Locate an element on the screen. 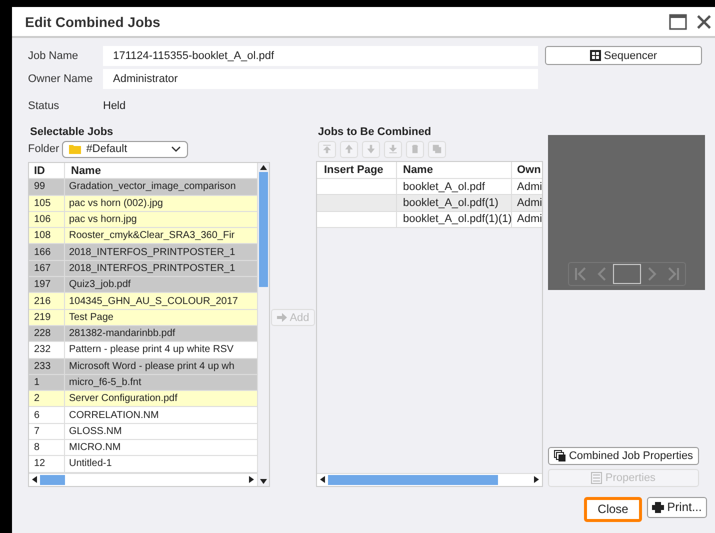 The image size is (715, 533). scroll-right-icon is located at coordinates (536, 479).